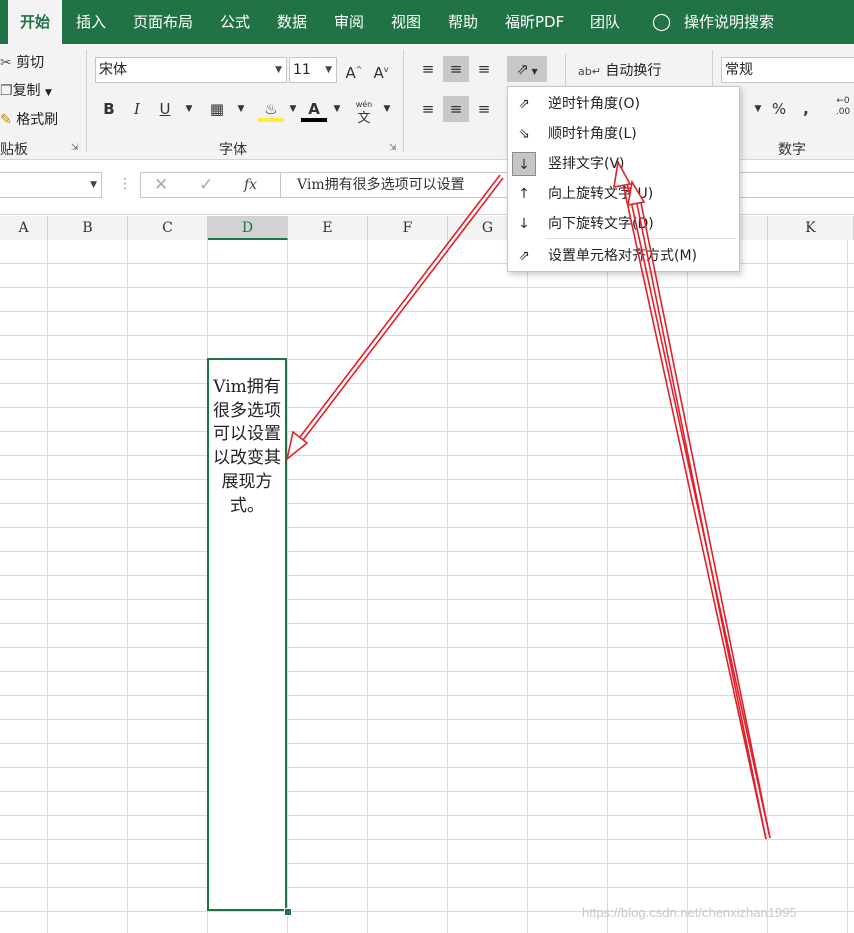 This screenshot has width=854, height=933. What do you see at coordinates (622, 164) in the screenshot?
I see `menu-item-vertical-text: ↓ 竖排文字(V)` at bounding box center [622, 164].